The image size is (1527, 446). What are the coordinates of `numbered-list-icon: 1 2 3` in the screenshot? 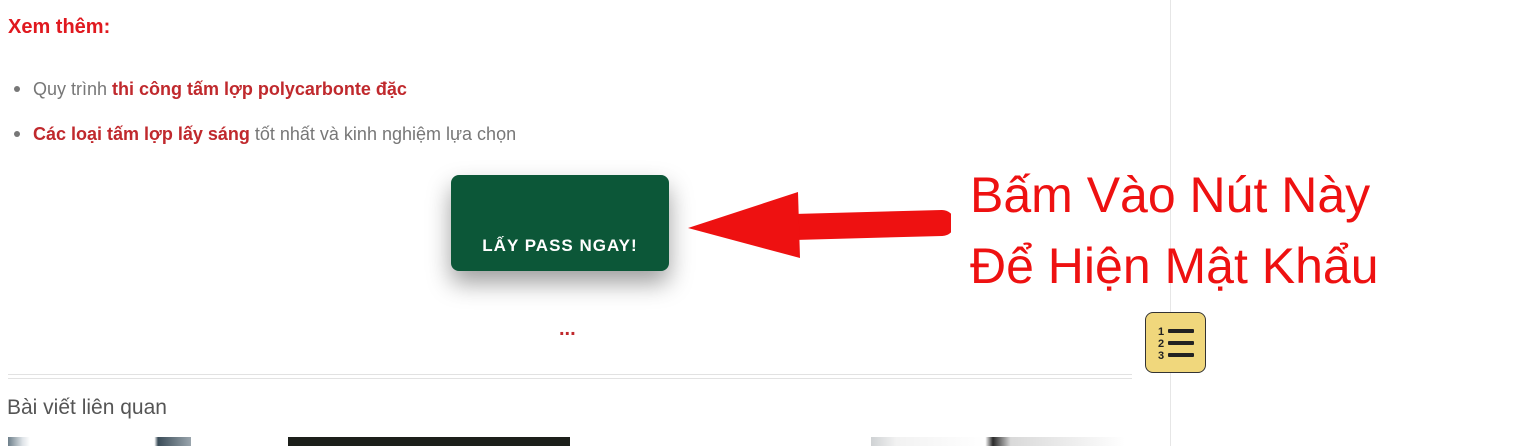 It's located at (1176, 344).